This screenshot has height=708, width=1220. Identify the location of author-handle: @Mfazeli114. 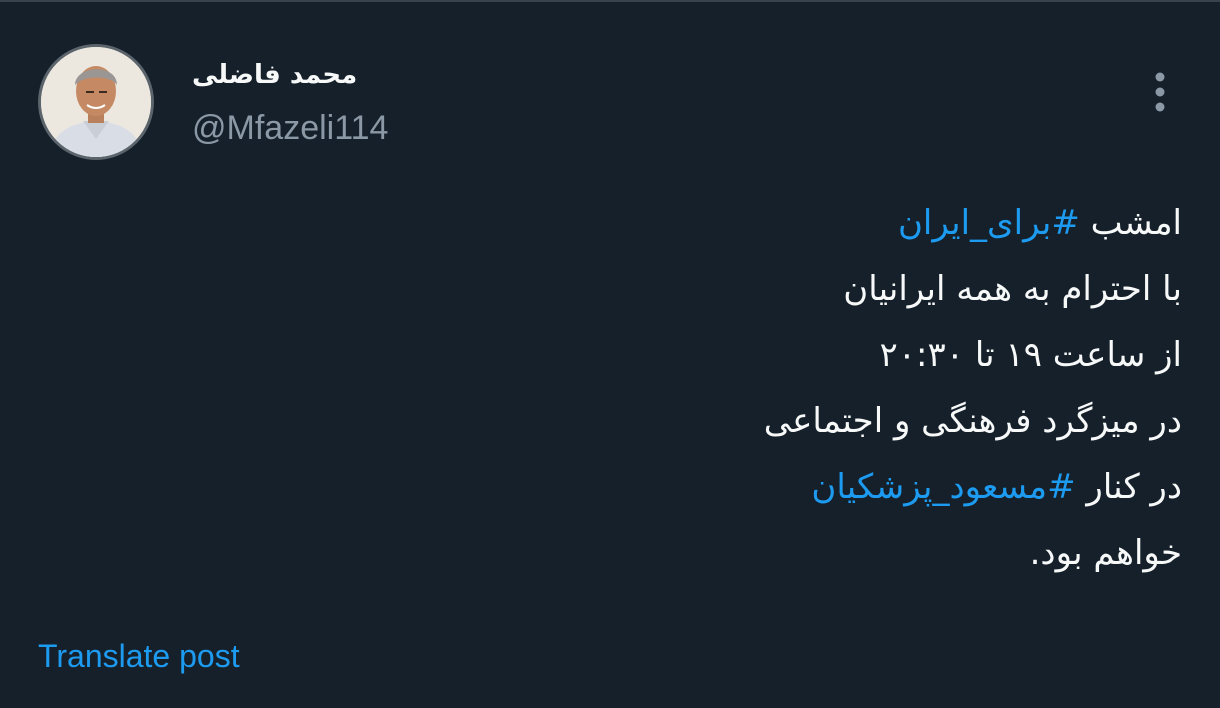
(290, 128).